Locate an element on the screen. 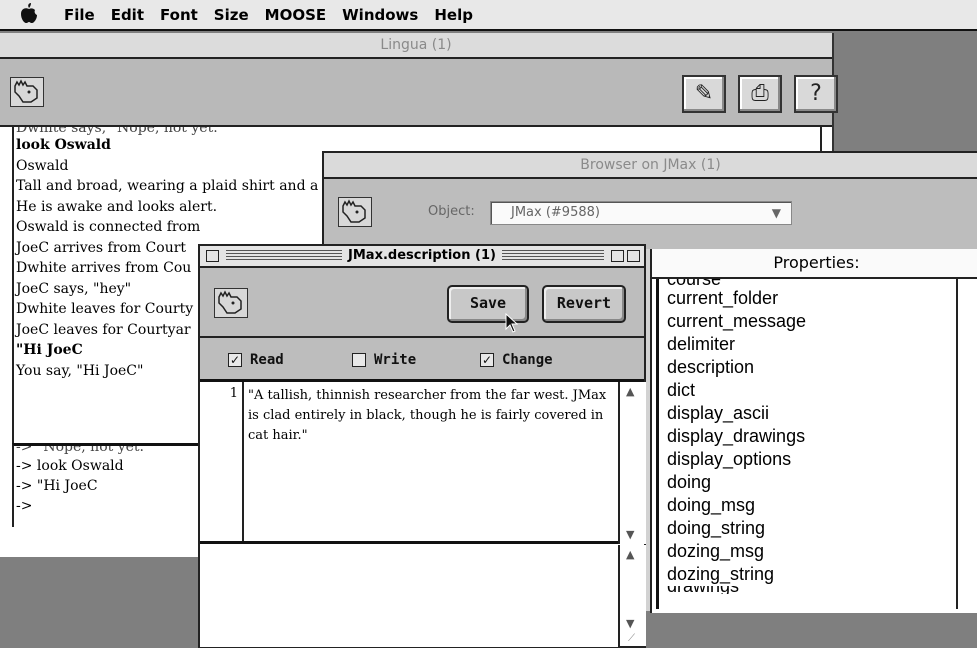  menu-moose: MOOSE is located at coordinates (295, 15).